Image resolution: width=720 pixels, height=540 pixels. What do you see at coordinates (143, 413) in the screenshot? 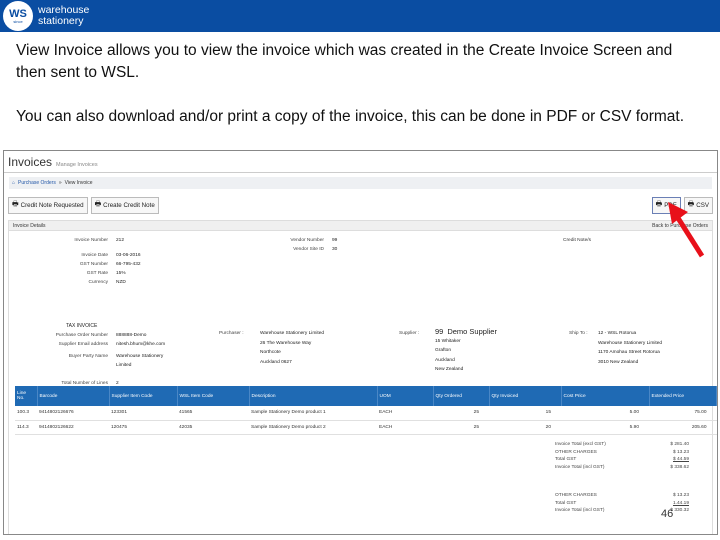
I see `table-cell: 123301` at bounding box center [143, 413].